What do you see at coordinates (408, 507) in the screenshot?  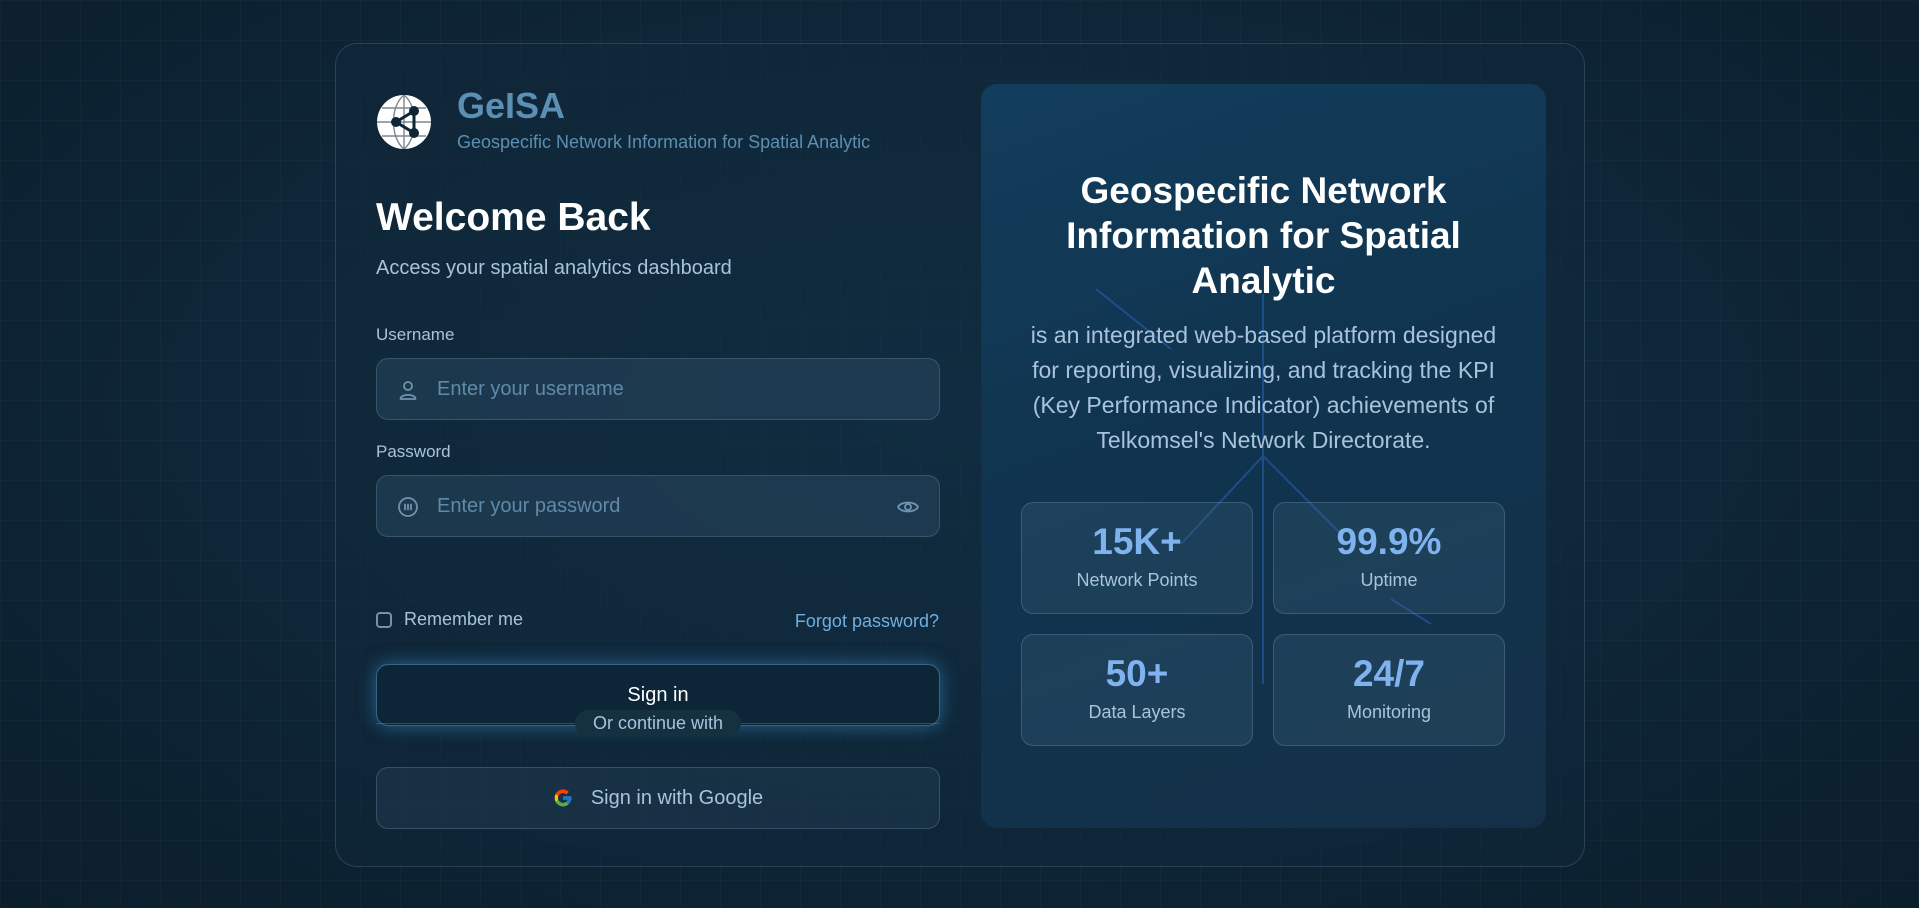 I see `password-icon` at bounding box center [408, 507].